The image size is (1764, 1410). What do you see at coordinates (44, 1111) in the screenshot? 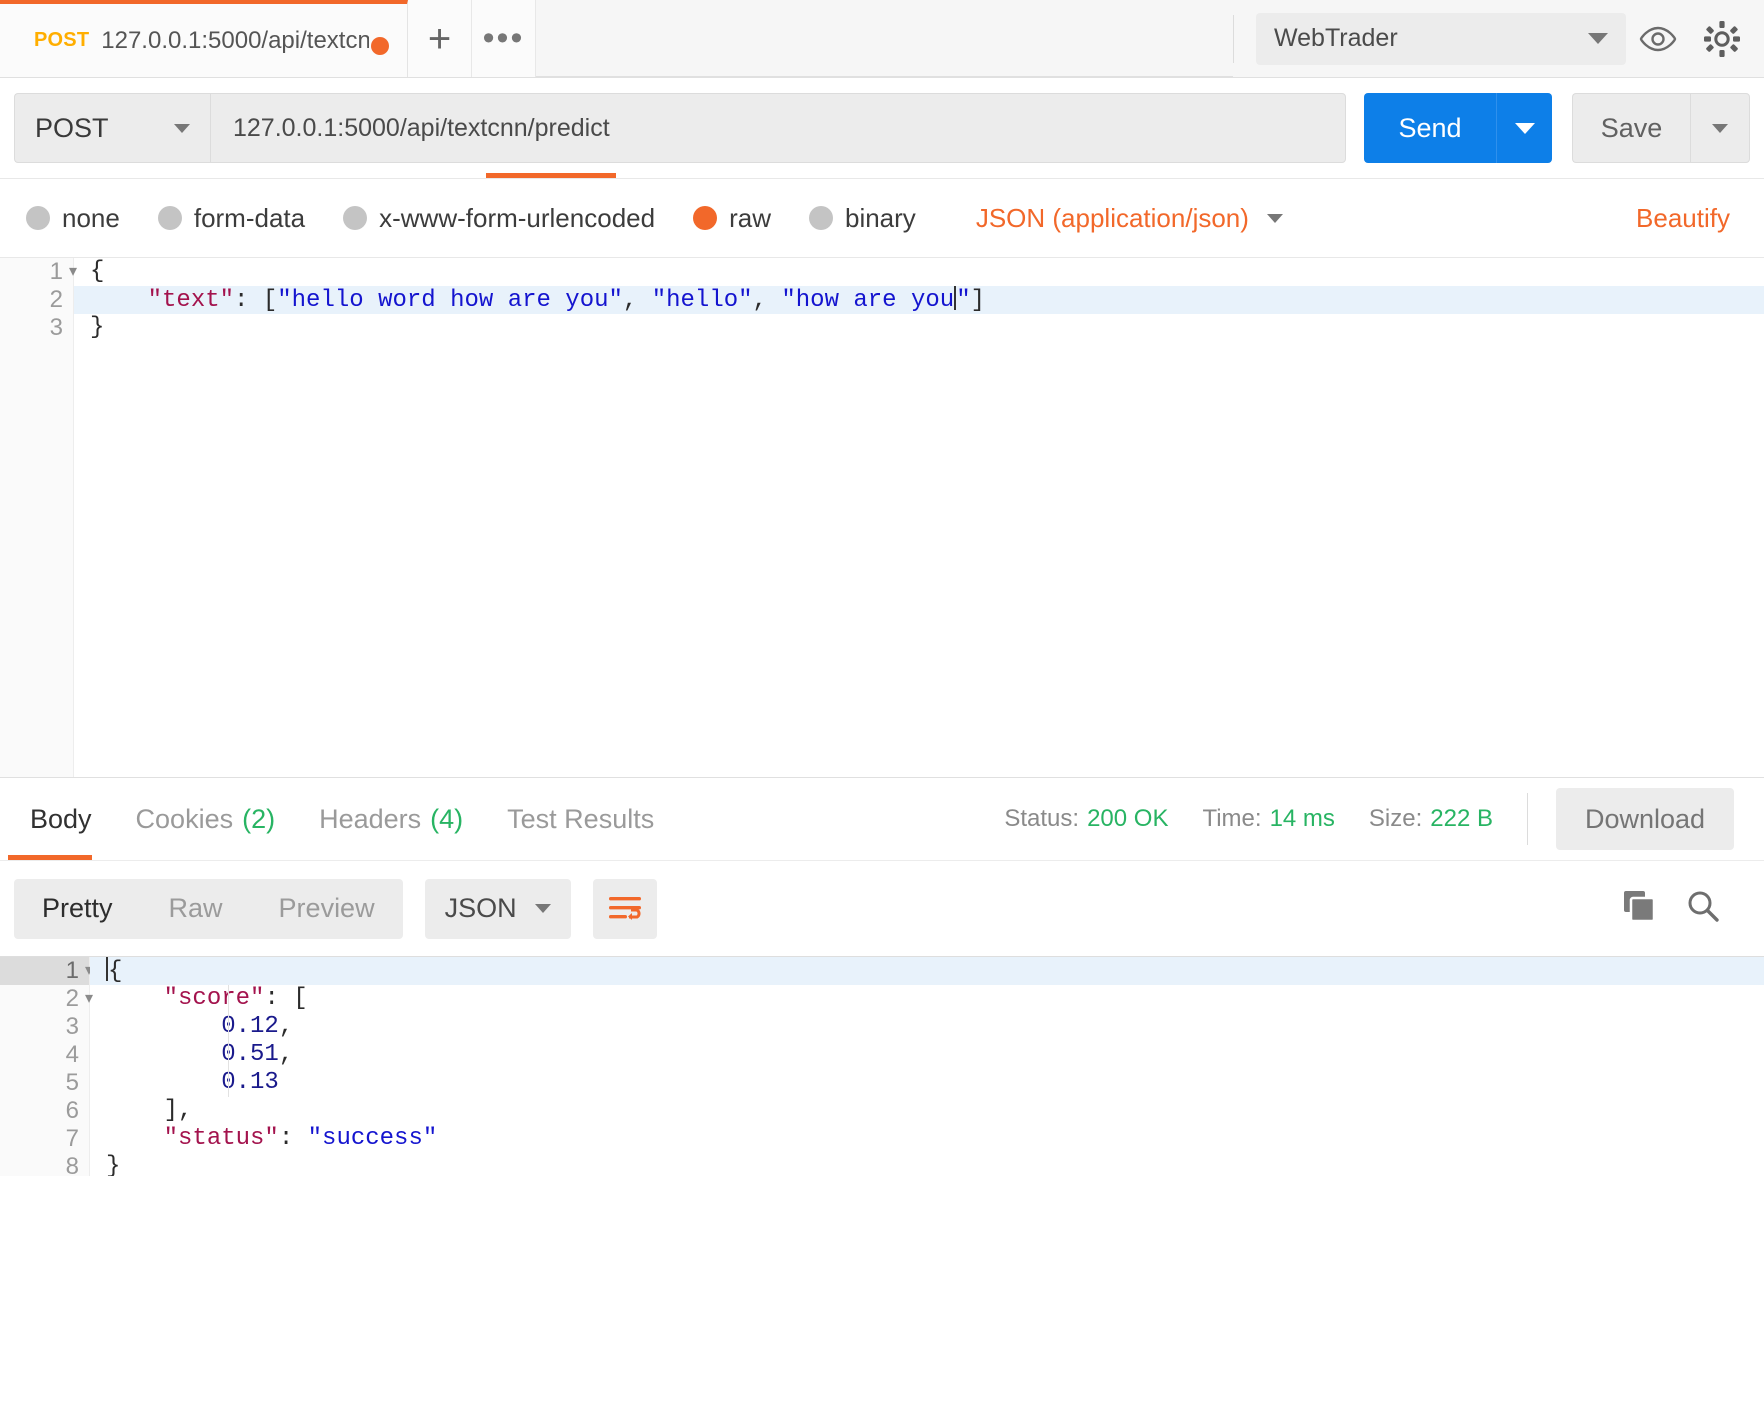
I see `line-number: 6` at bounding box center [44, 1111].